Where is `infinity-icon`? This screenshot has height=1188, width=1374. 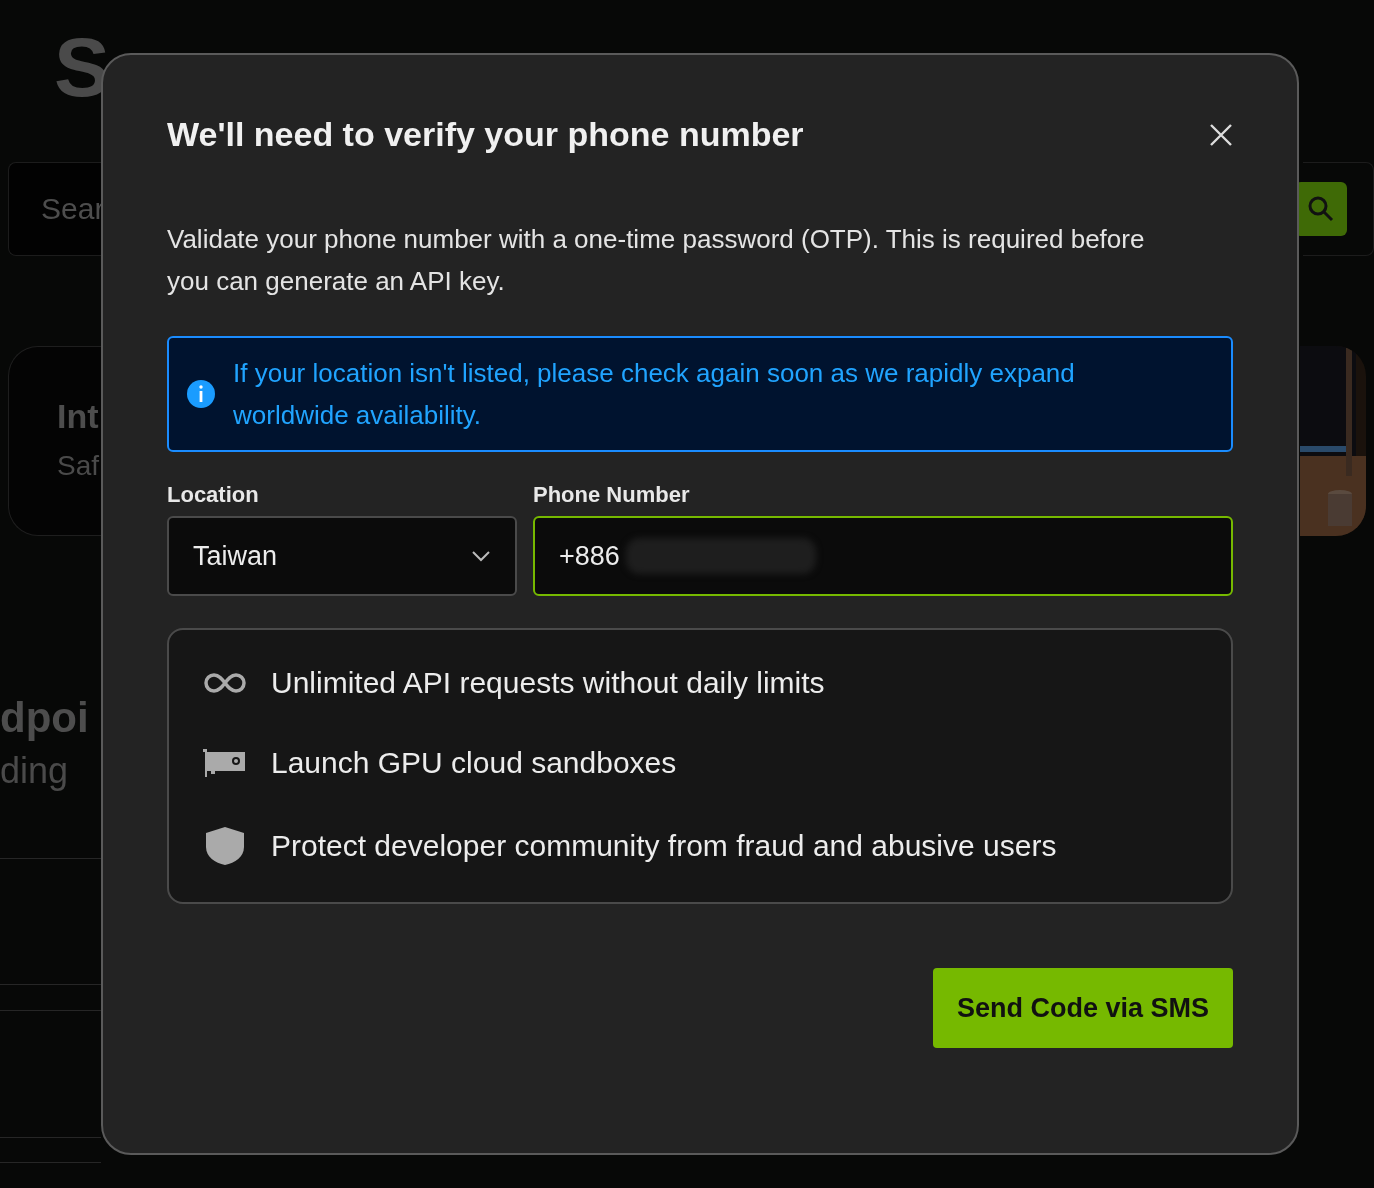 infinity-icon is located at coordinates (225, 683).